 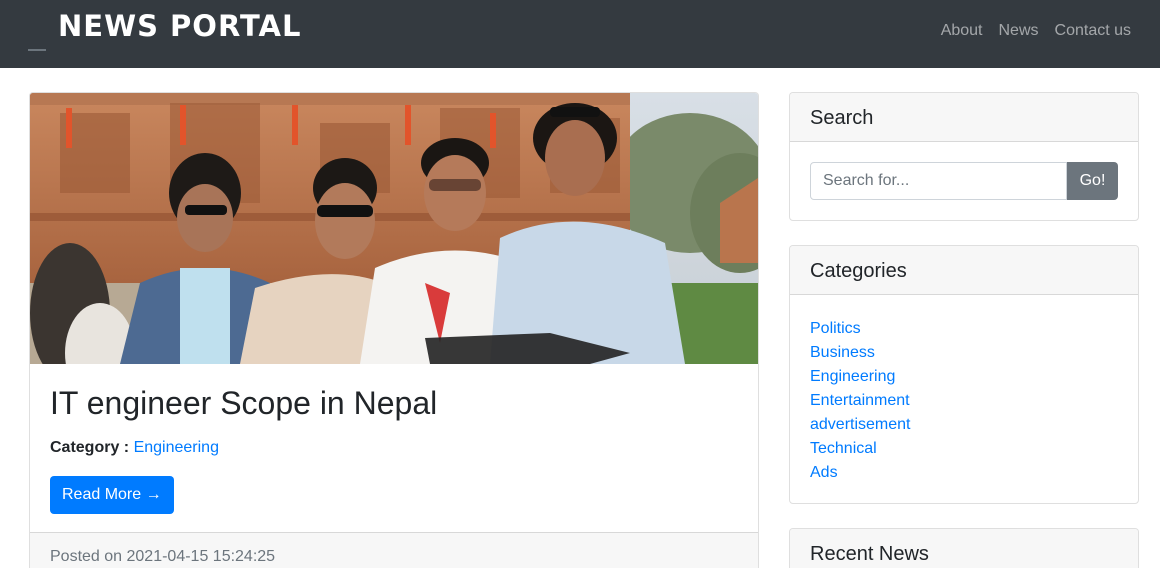 What do you see at coordinates (112, 495) in the screenshot?
I see `read-more-button: Read More →` at bounding box center [112, 495].